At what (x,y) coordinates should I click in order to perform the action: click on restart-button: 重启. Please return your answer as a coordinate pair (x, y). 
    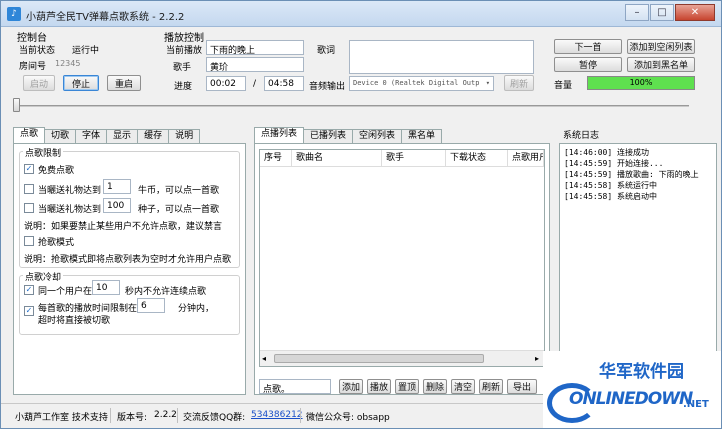
    Looking at the image, I should click on (124, 83).